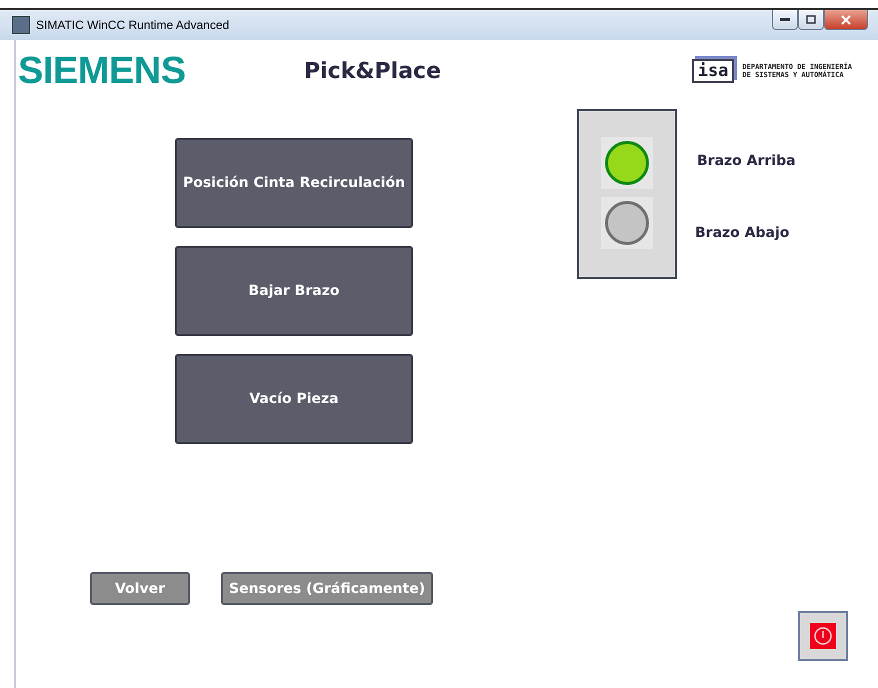 The width and height of the screenshot is (878, 688). I want to click on minimize-button, so click(785, 20).